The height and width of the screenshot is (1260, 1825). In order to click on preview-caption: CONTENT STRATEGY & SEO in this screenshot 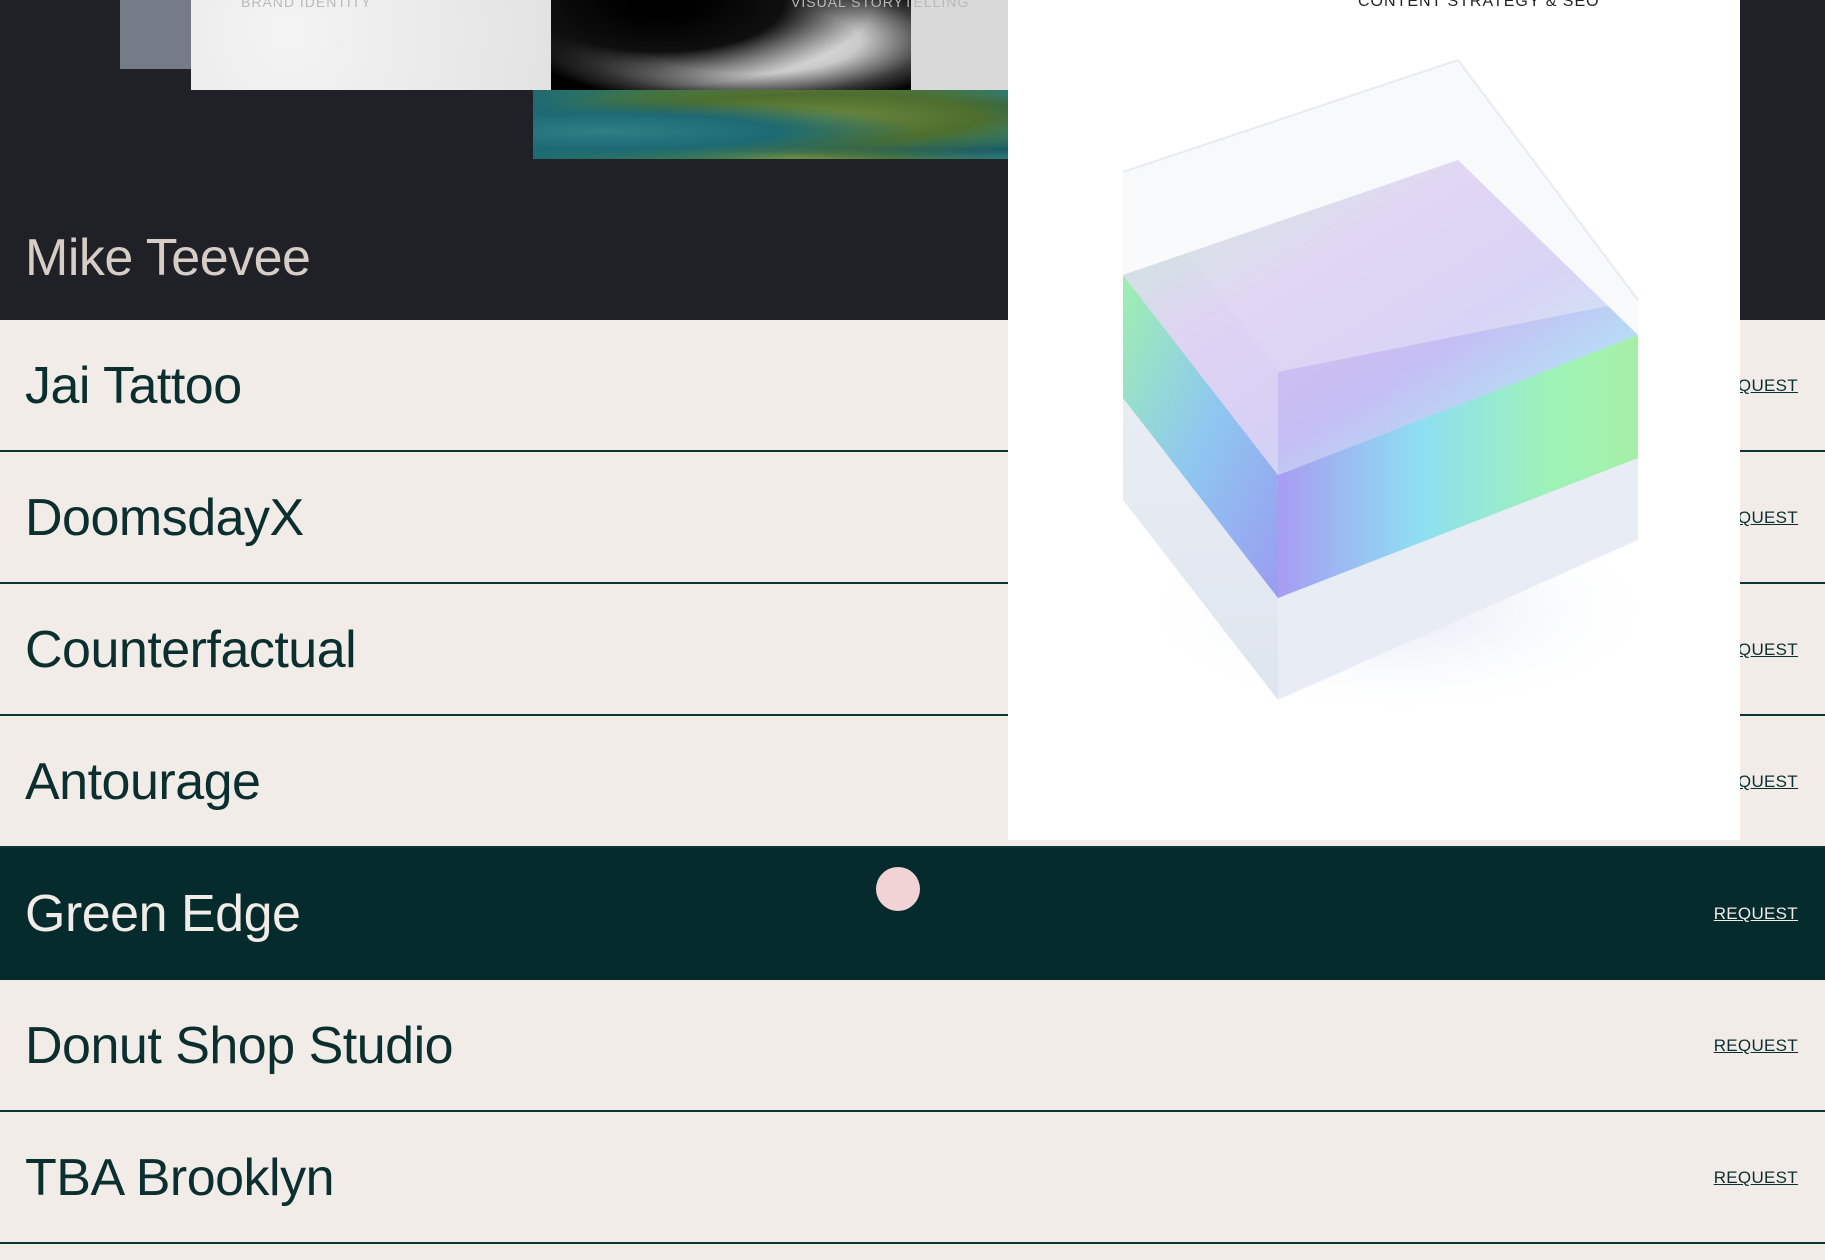, I will do `click(1479, 5)`.